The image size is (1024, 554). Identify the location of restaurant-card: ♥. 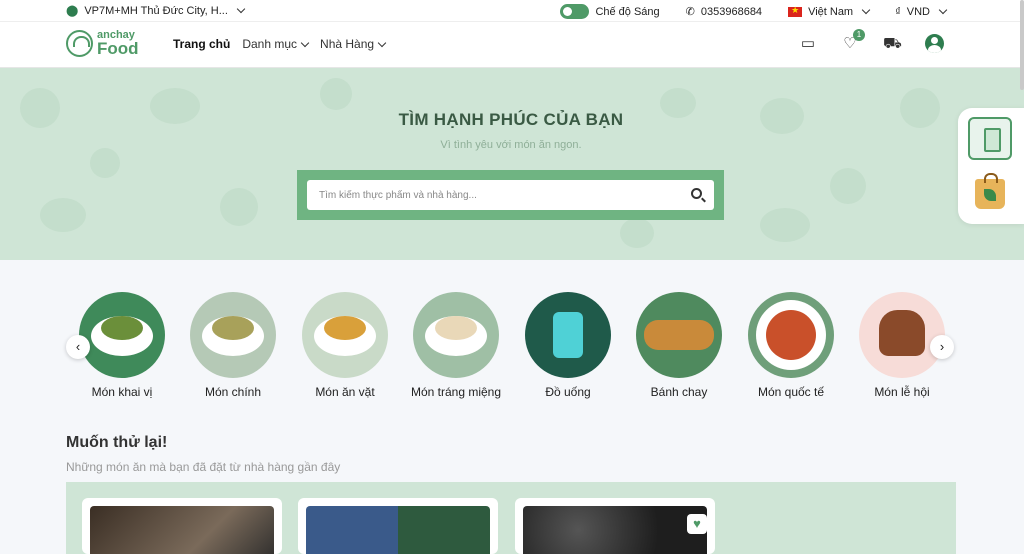
(615, 526).